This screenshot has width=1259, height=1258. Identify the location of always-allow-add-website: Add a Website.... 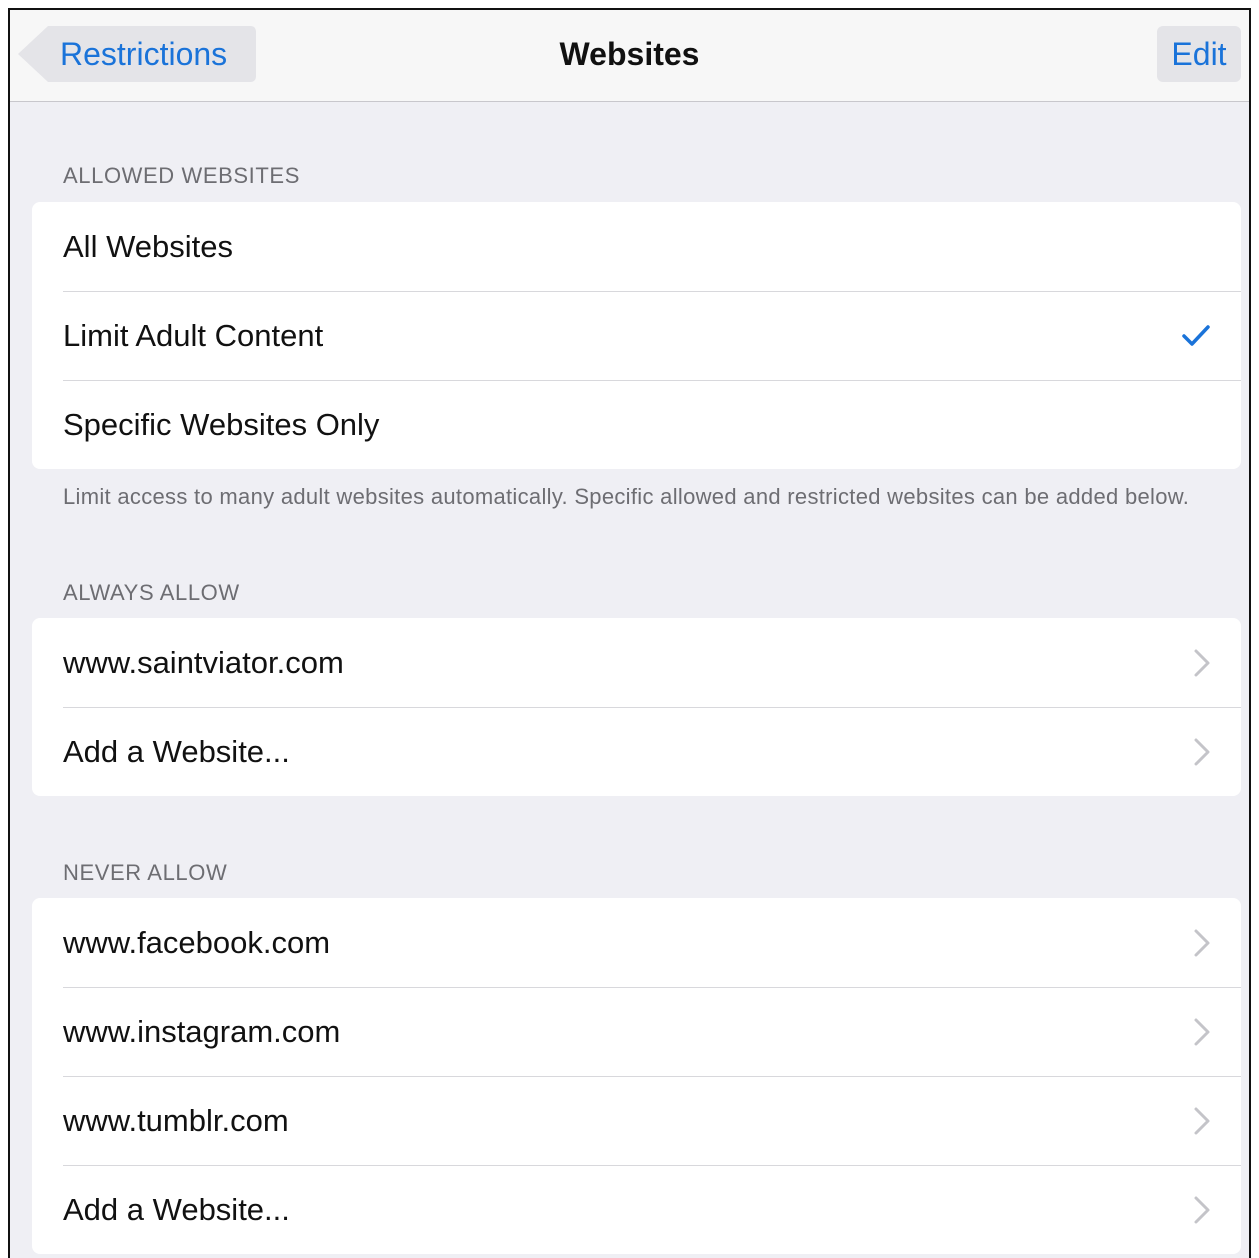
(636, 751).